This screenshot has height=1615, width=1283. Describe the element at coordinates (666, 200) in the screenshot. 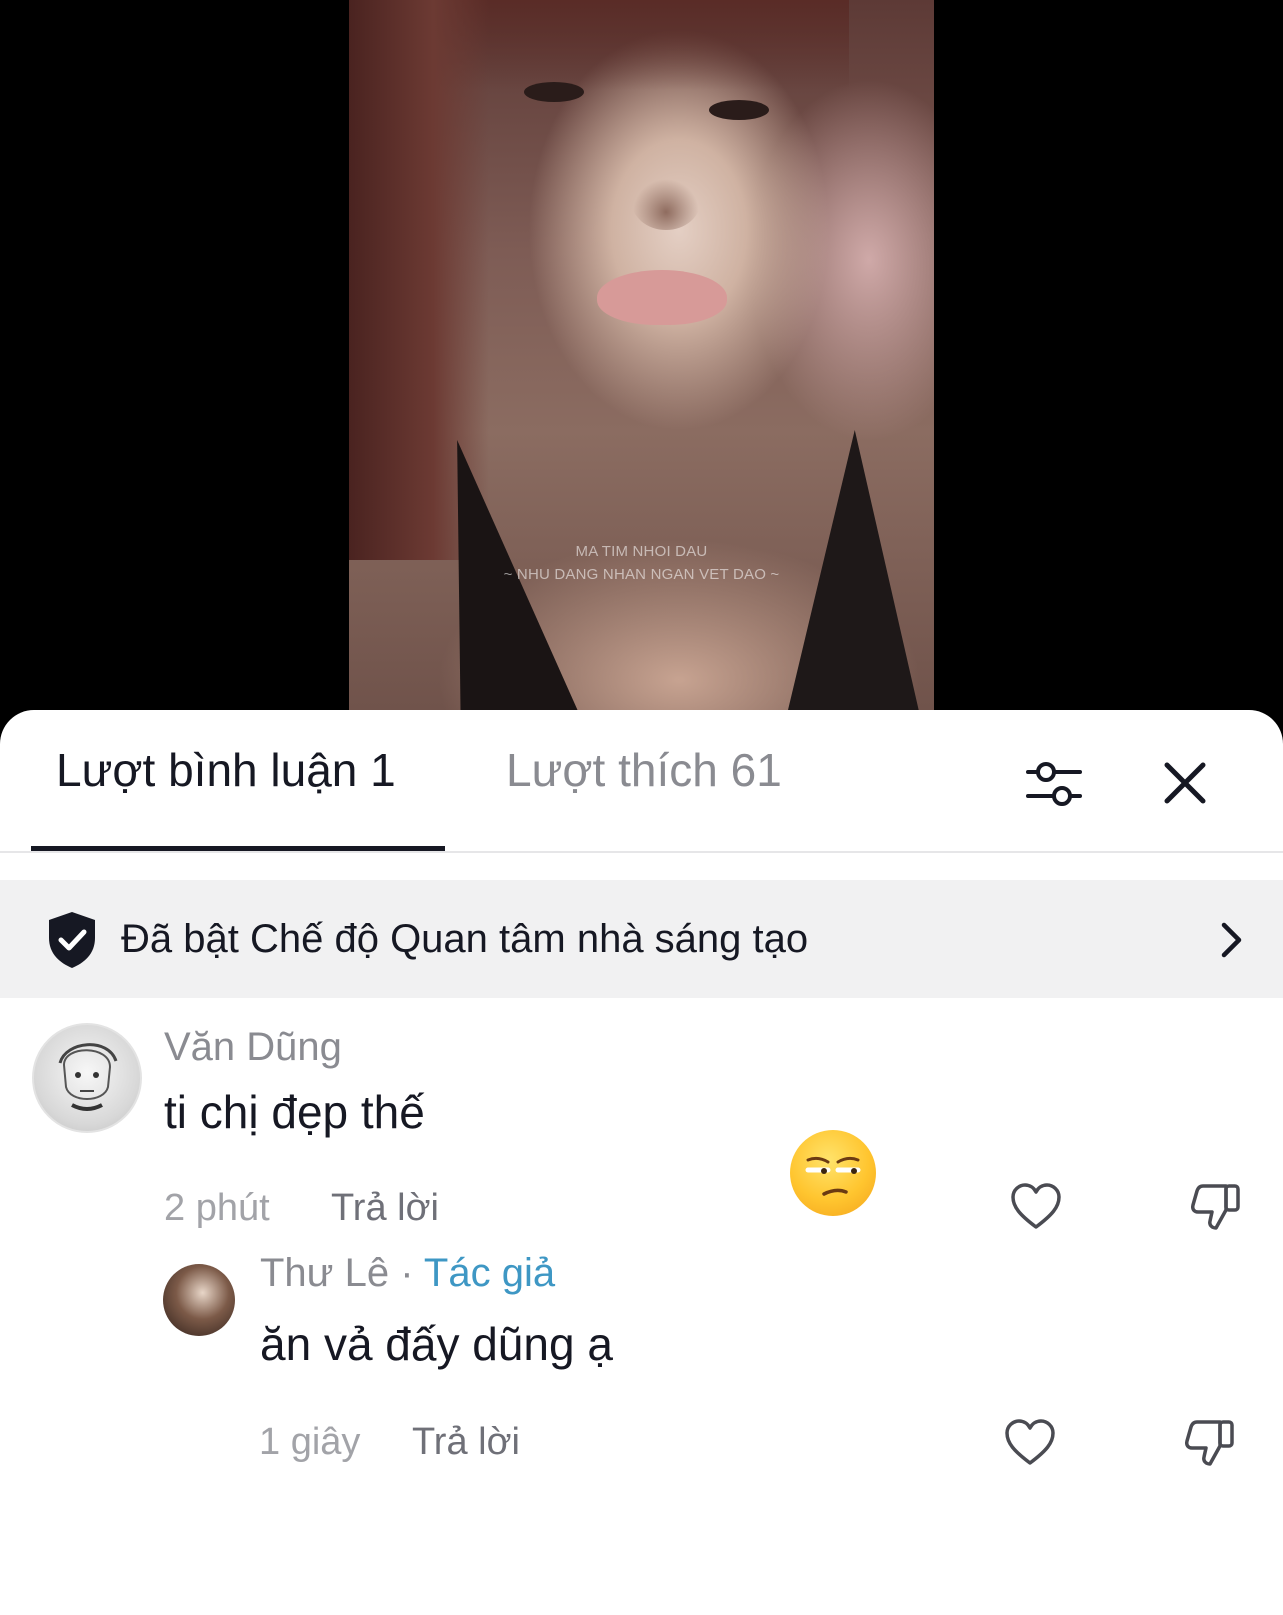

I see `video-nose` at that location.